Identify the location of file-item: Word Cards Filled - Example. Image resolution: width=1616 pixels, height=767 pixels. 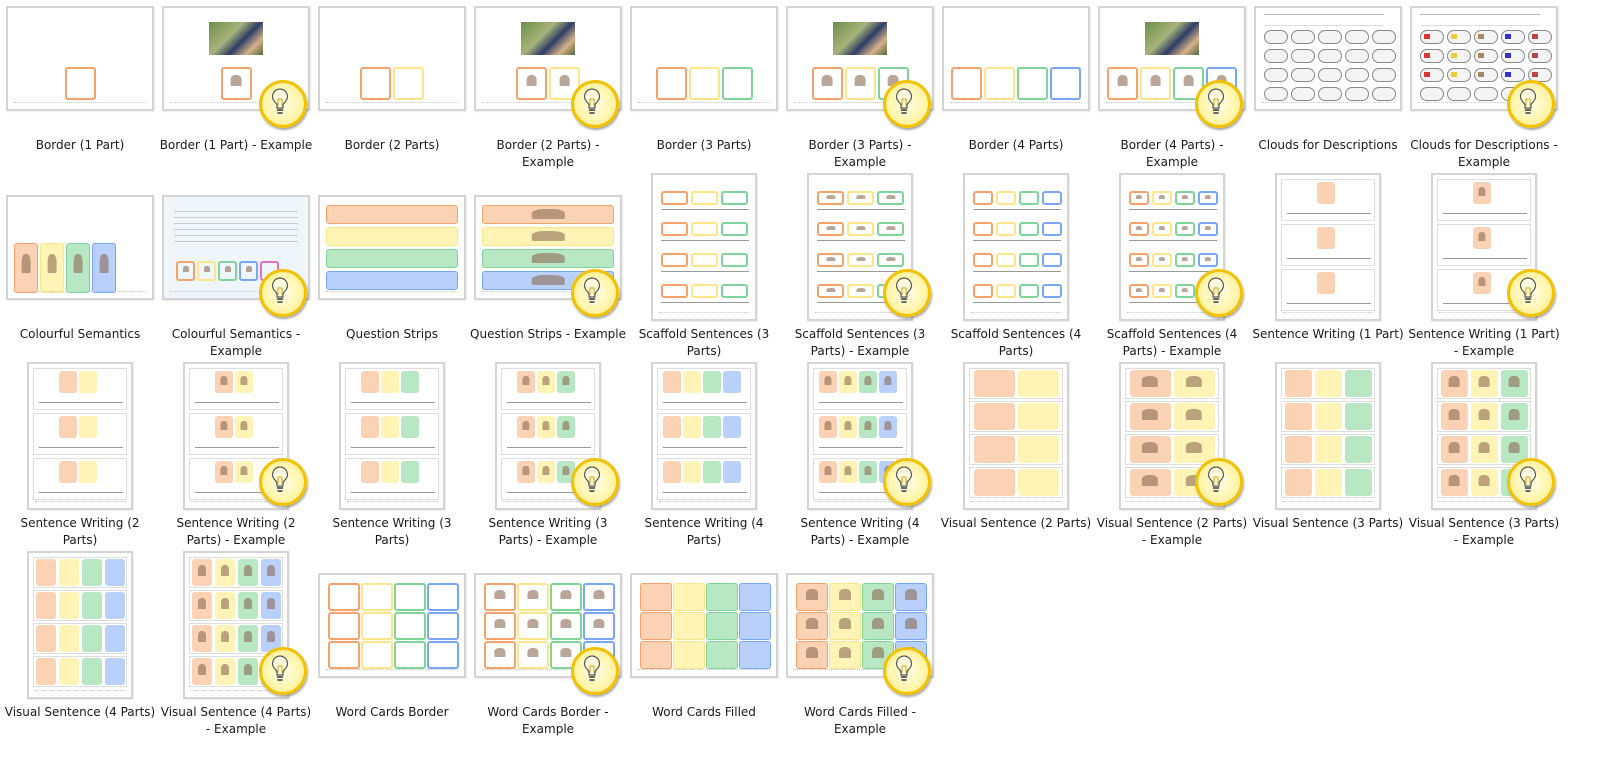
(860, 643).